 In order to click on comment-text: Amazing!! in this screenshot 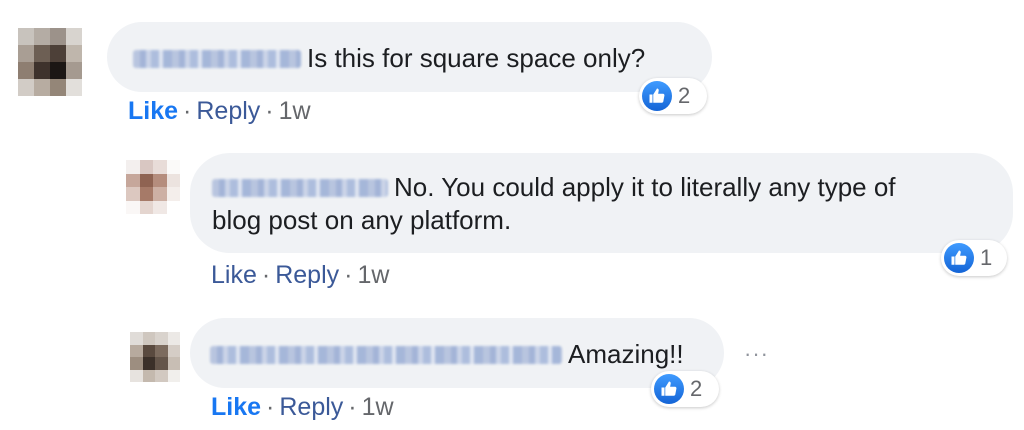, I will do `click(626, 354)`.